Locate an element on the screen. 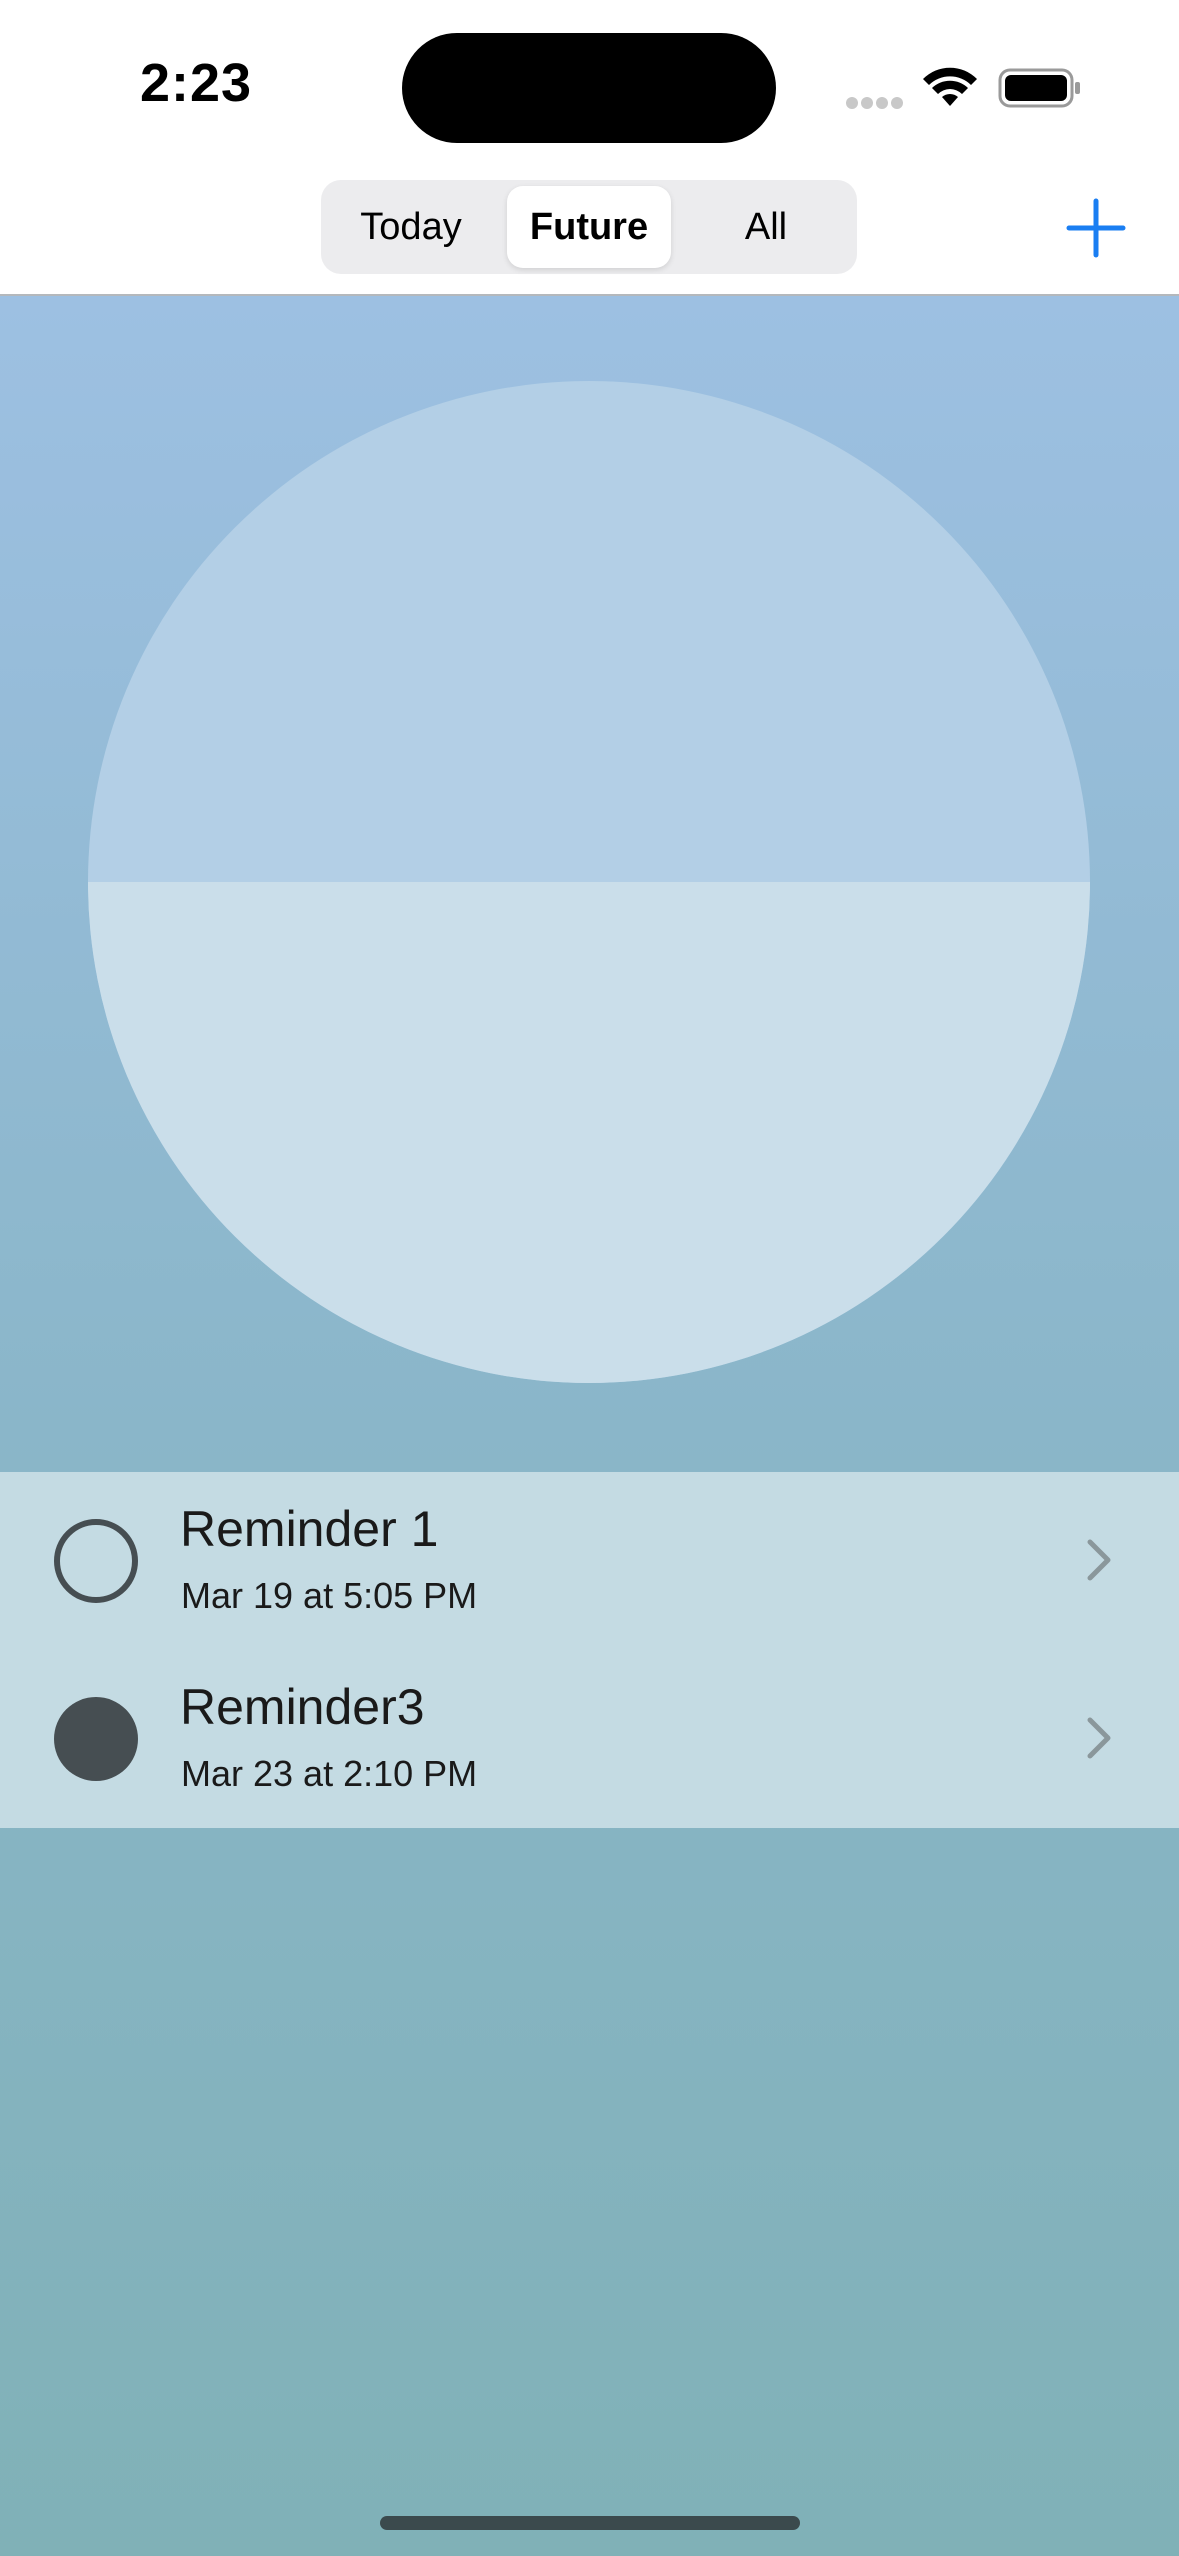  reminder-date: Mar 23 at 2:10 PM is located at coordinates (329, 1773).